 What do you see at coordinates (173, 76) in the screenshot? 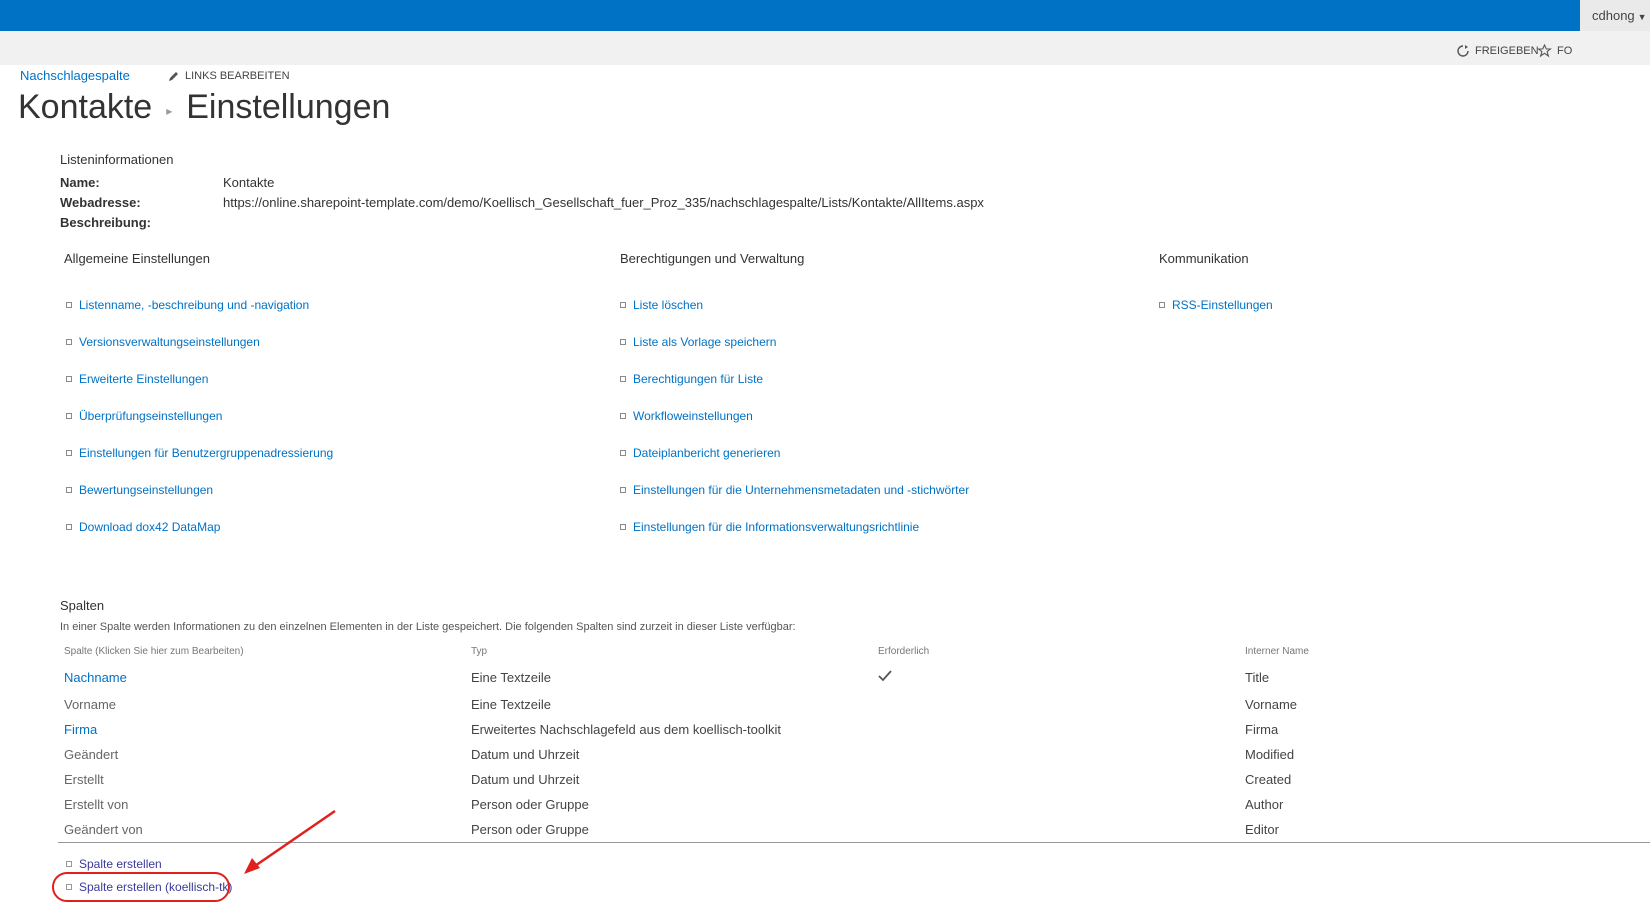
I see `pencil-icon` at bounding box center [173, 76].